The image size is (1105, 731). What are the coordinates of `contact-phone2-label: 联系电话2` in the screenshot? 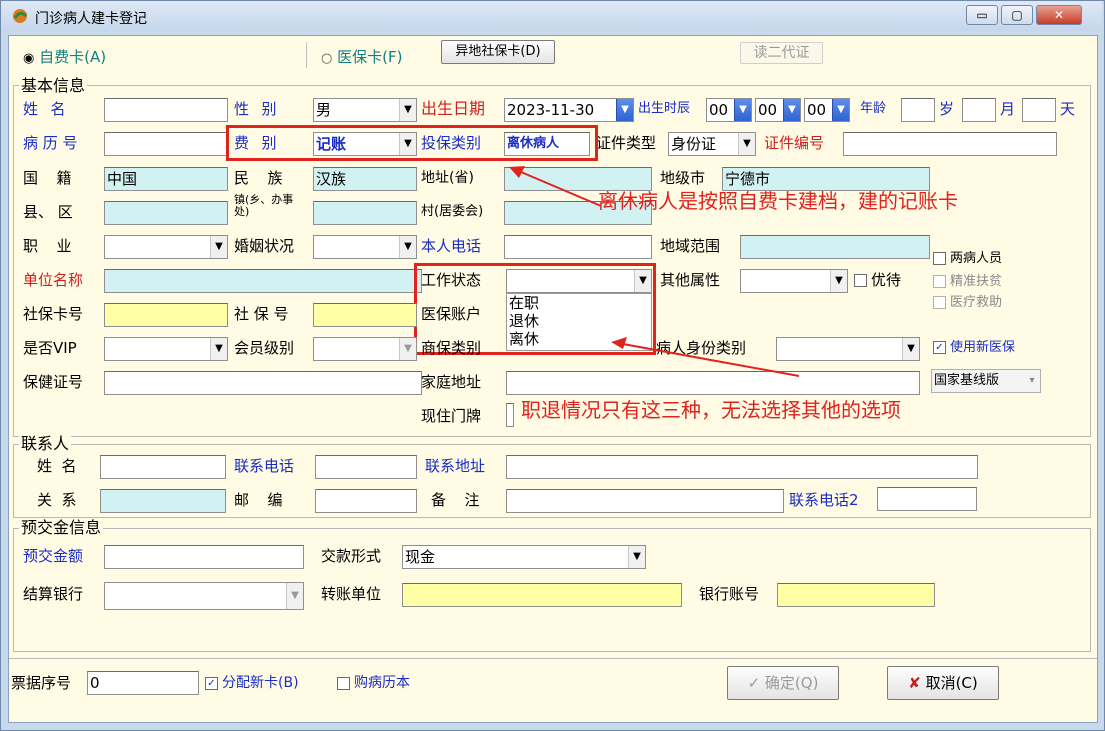 It's located at (824, 500).